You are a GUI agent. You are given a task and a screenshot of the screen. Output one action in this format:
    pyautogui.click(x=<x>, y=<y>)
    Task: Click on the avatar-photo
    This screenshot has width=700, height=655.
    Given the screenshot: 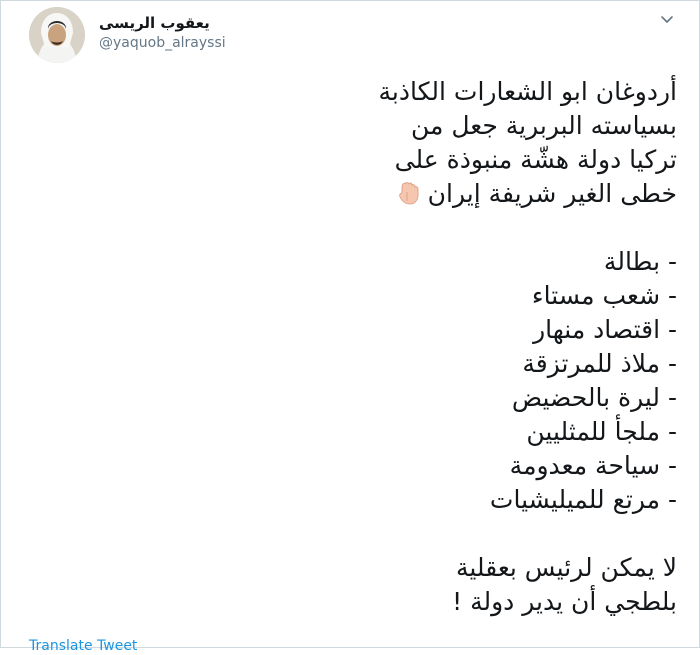 What is the action you would take?
    pyautogui.click(x=57, y=35)
    